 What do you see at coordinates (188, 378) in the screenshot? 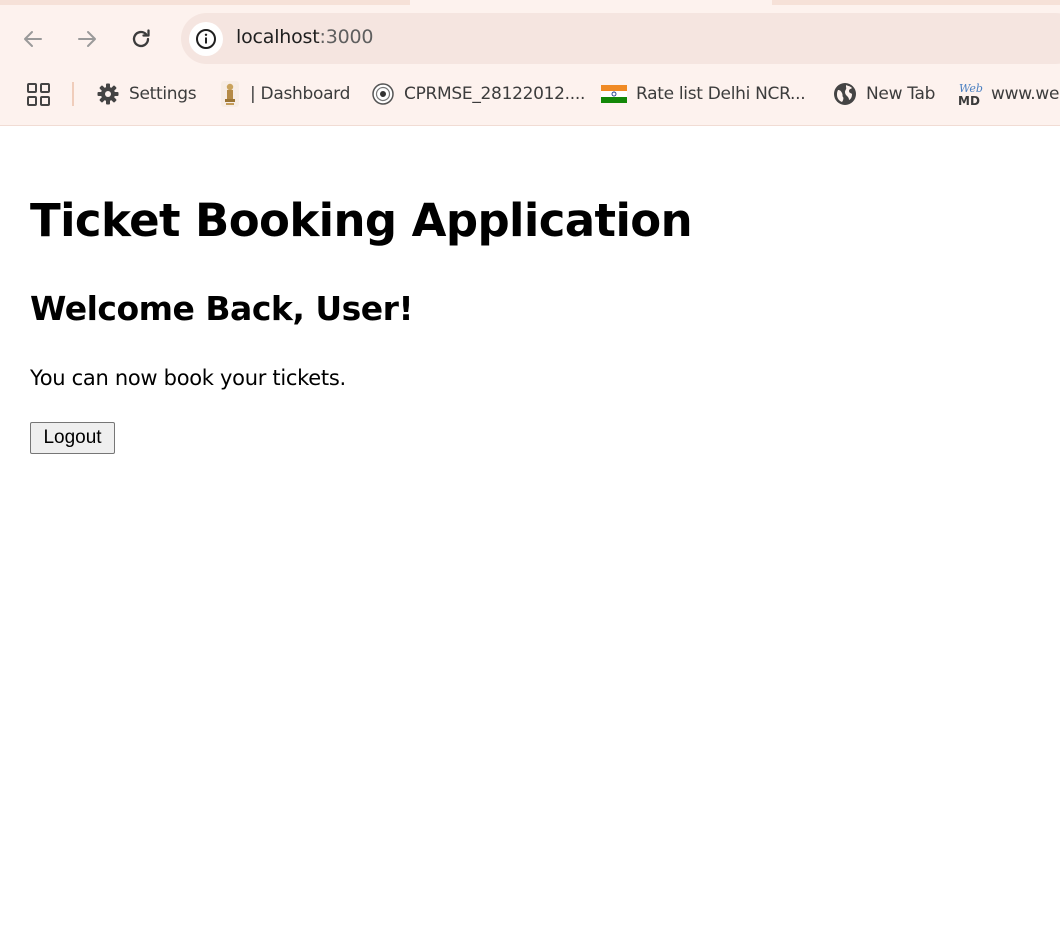
I see `info-message: You can now book your tickets.` at bounding box center [188, 378].